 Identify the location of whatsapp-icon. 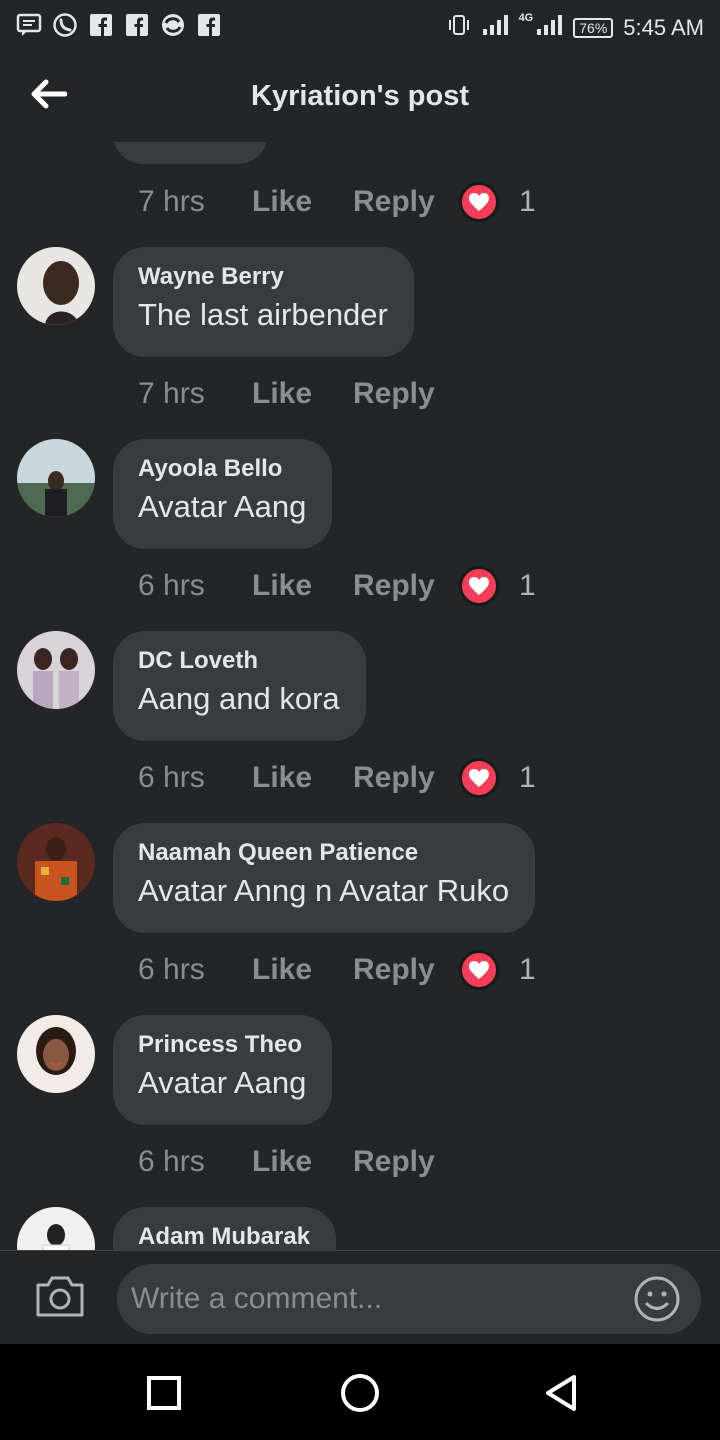
(65, 25).